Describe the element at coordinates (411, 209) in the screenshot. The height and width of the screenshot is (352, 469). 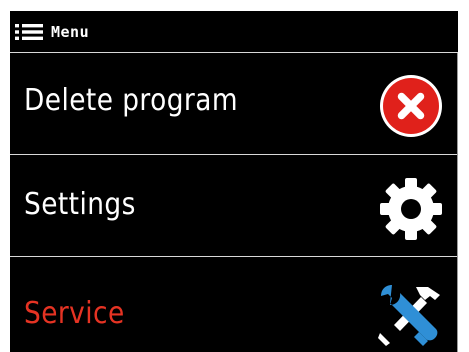
I see `gear-icon` at that location.